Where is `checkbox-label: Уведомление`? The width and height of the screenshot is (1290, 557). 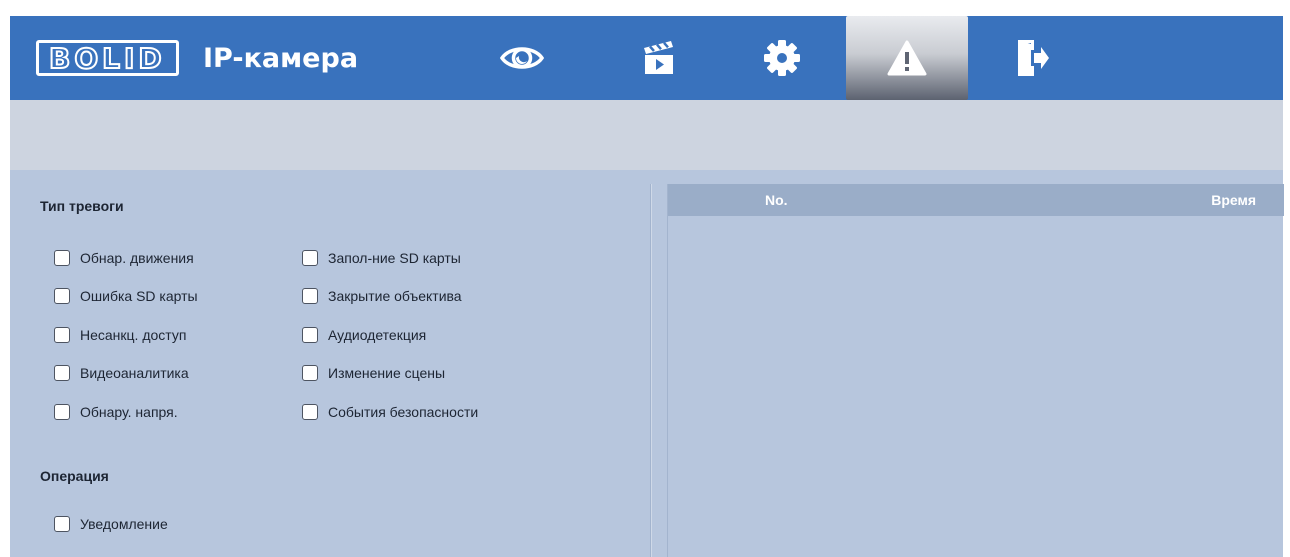
checkbox-label: Уведомление is located at coordinates (124, 524).